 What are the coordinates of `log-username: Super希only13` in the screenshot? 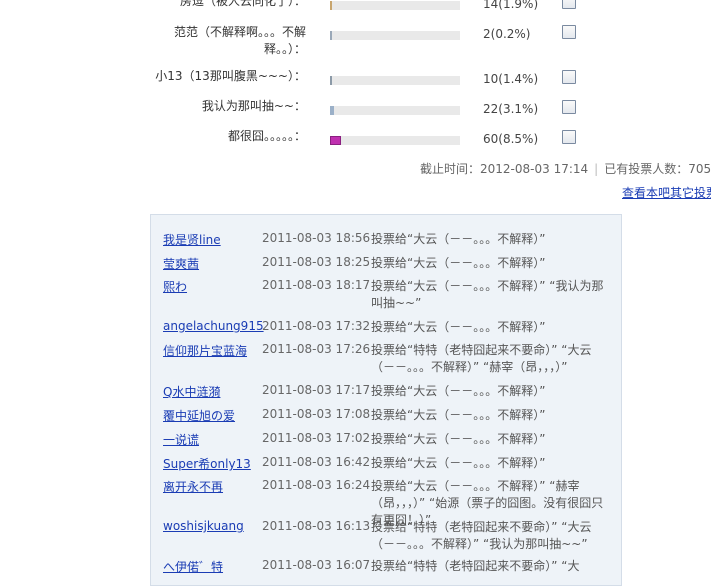 It's located at (210, 463).